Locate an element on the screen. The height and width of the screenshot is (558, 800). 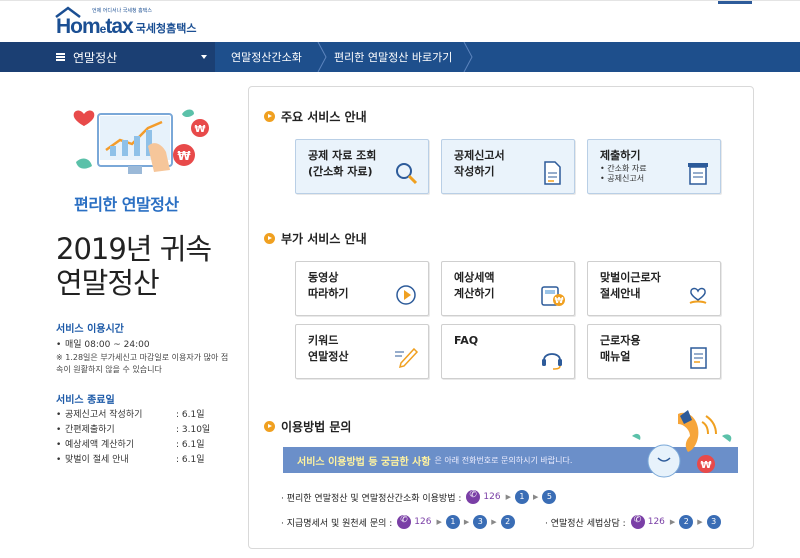
contact-heading: 이용방법 문의 is located at coordinates (307, 426).